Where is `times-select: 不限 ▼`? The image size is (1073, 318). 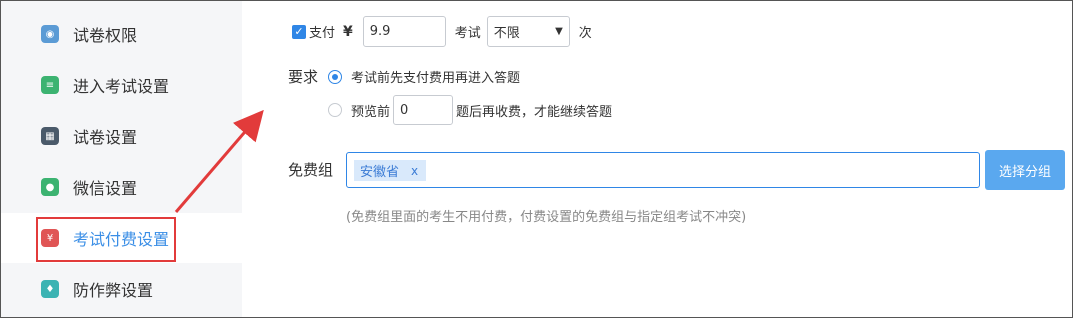
times-select: 不限 ▼ is located at coordinates (528, 31).